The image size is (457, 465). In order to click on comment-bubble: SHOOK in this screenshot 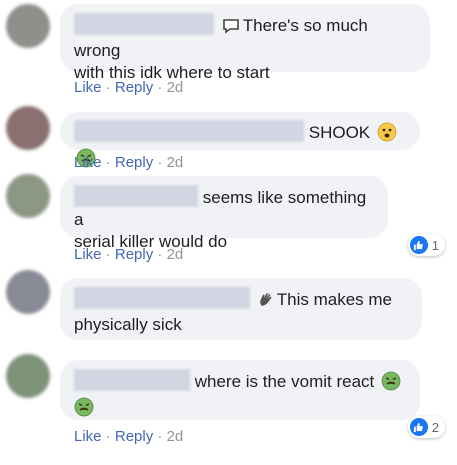, I will do `click(240, 140)`.